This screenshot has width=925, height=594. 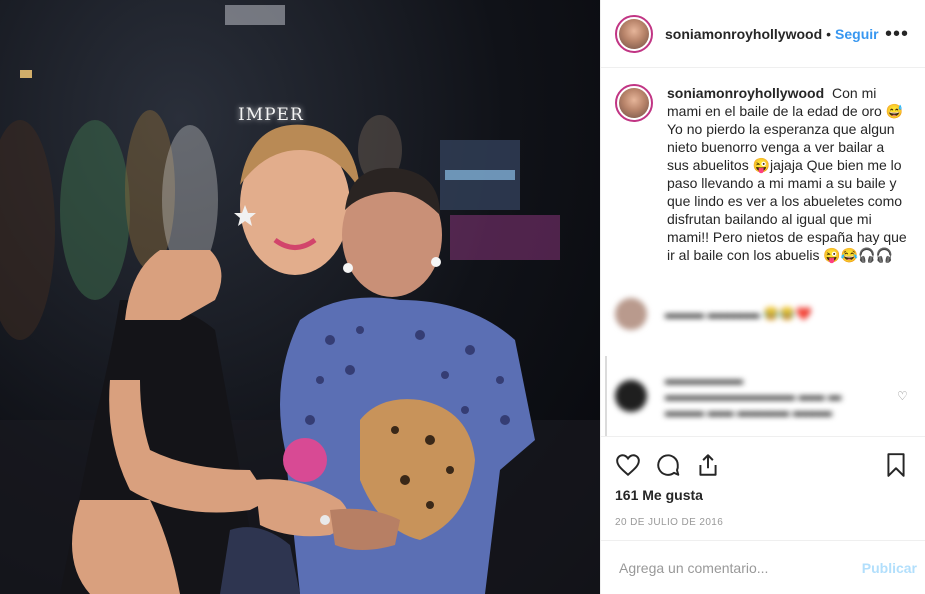 I want to click on post-actions: 161 Me gusta 20 DE JULIO DE 2016, so click(x=763, y=488).